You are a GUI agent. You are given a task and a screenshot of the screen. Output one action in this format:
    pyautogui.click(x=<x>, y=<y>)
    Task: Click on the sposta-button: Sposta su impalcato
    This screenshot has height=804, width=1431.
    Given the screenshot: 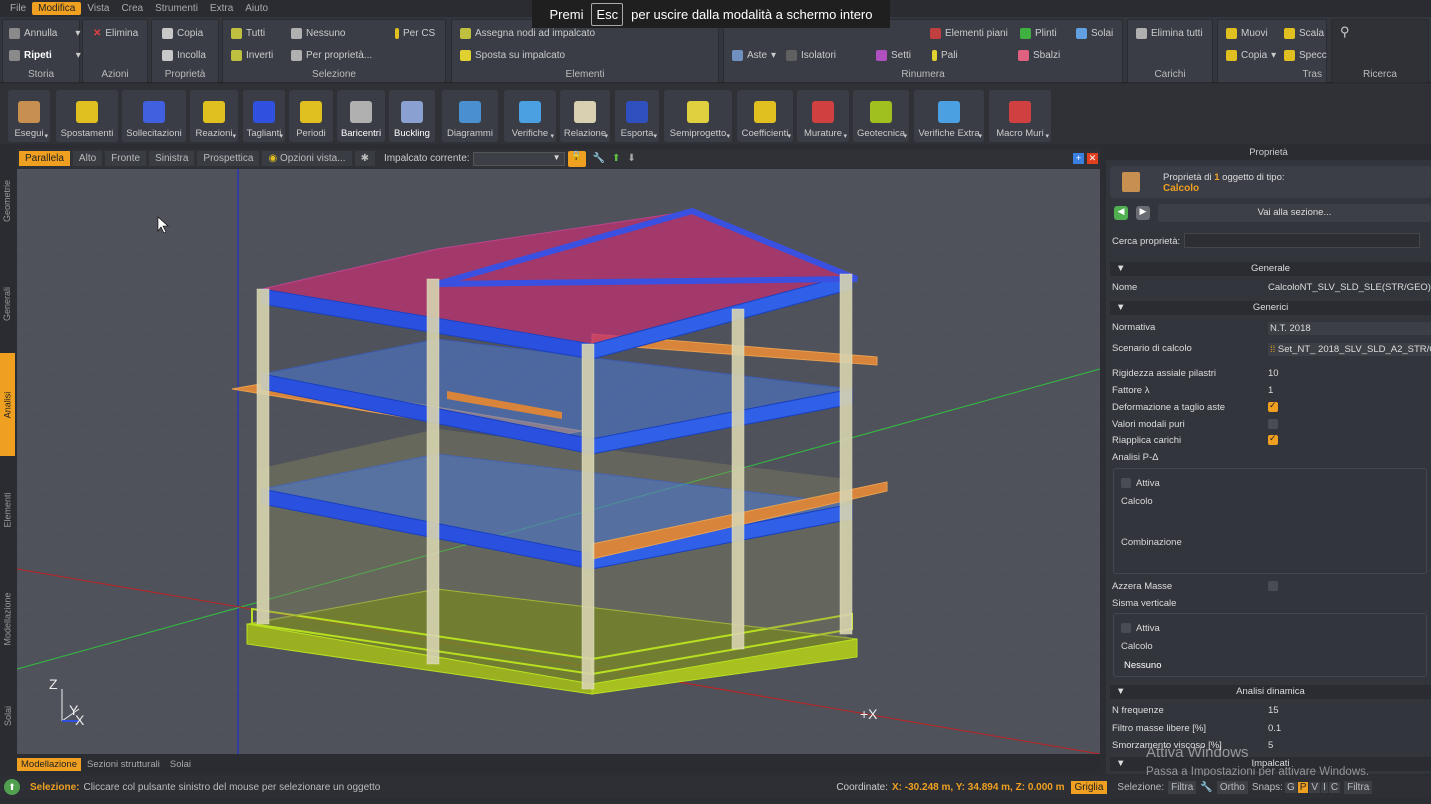 What is the action you would take?
    pyautogui.click(x=512, y=55)
    